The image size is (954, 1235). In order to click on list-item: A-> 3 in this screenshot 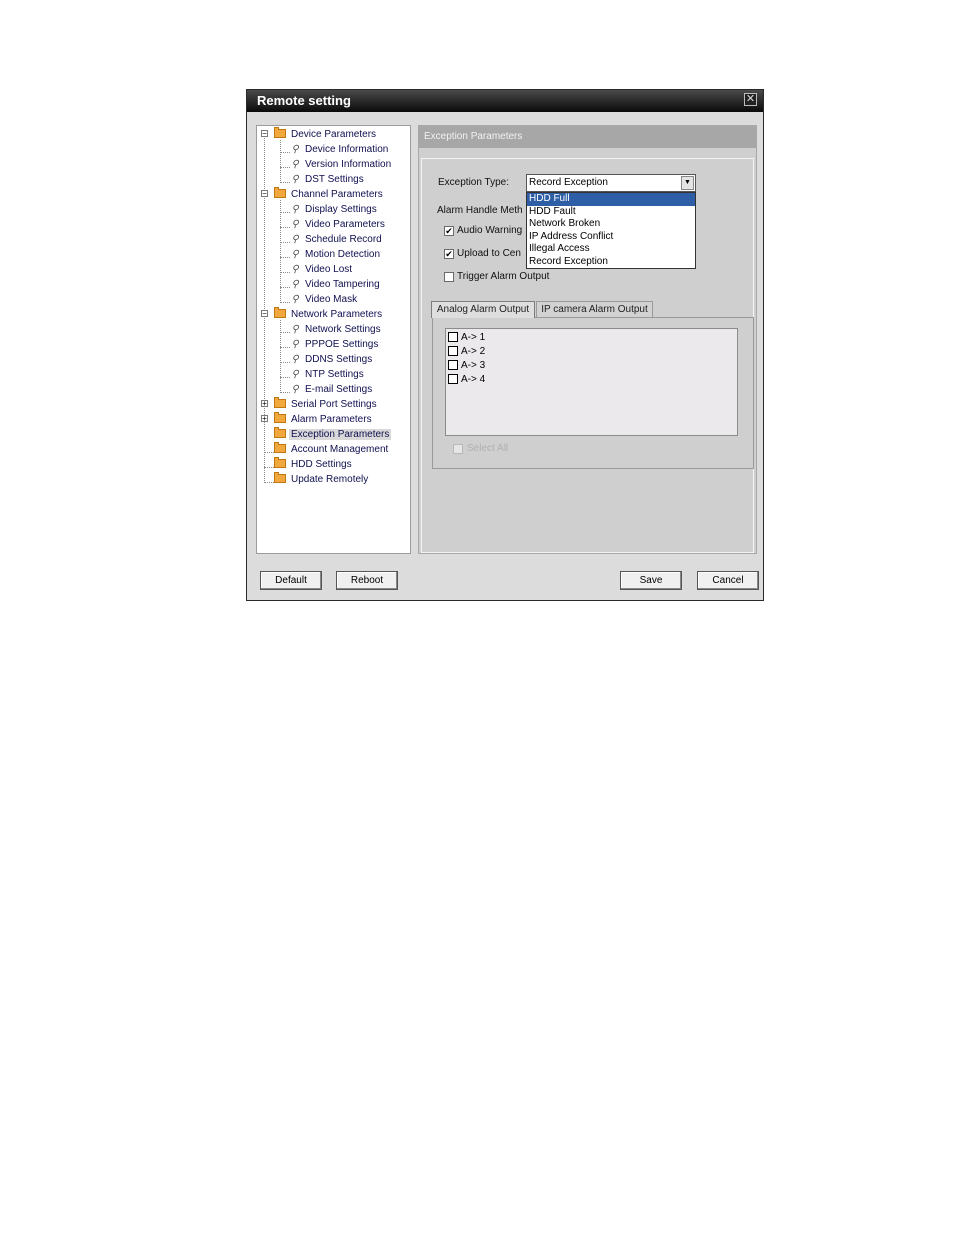, I will do `click(466, 366)`.